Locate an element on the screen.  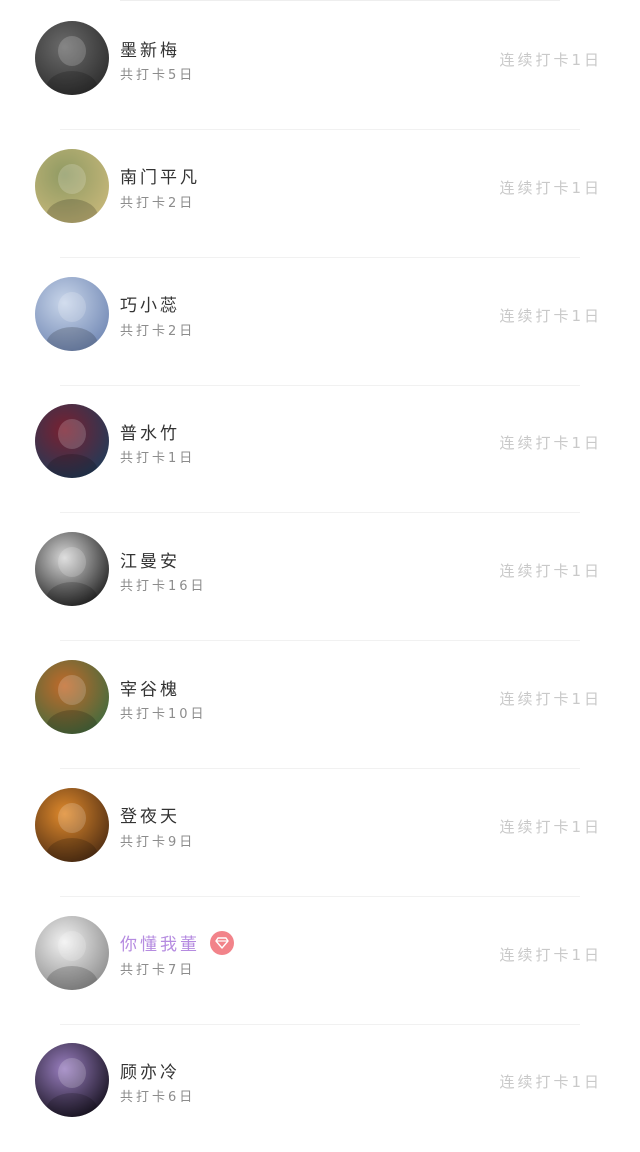
vip-diamond-icon is located at coordinates (222, 942).